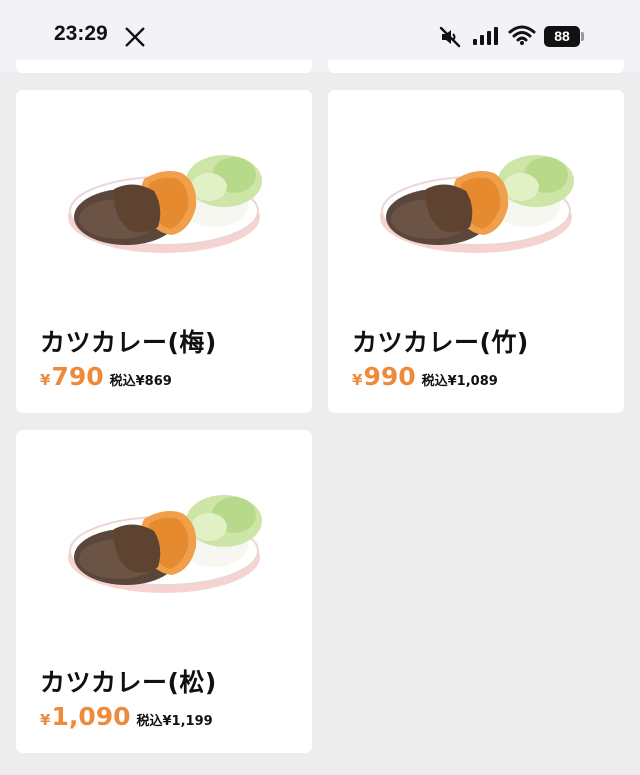  Describe the element at coordinates (459, 381) in the screenshot. I see `tax-included-price: 税込¥1,089` at that location.